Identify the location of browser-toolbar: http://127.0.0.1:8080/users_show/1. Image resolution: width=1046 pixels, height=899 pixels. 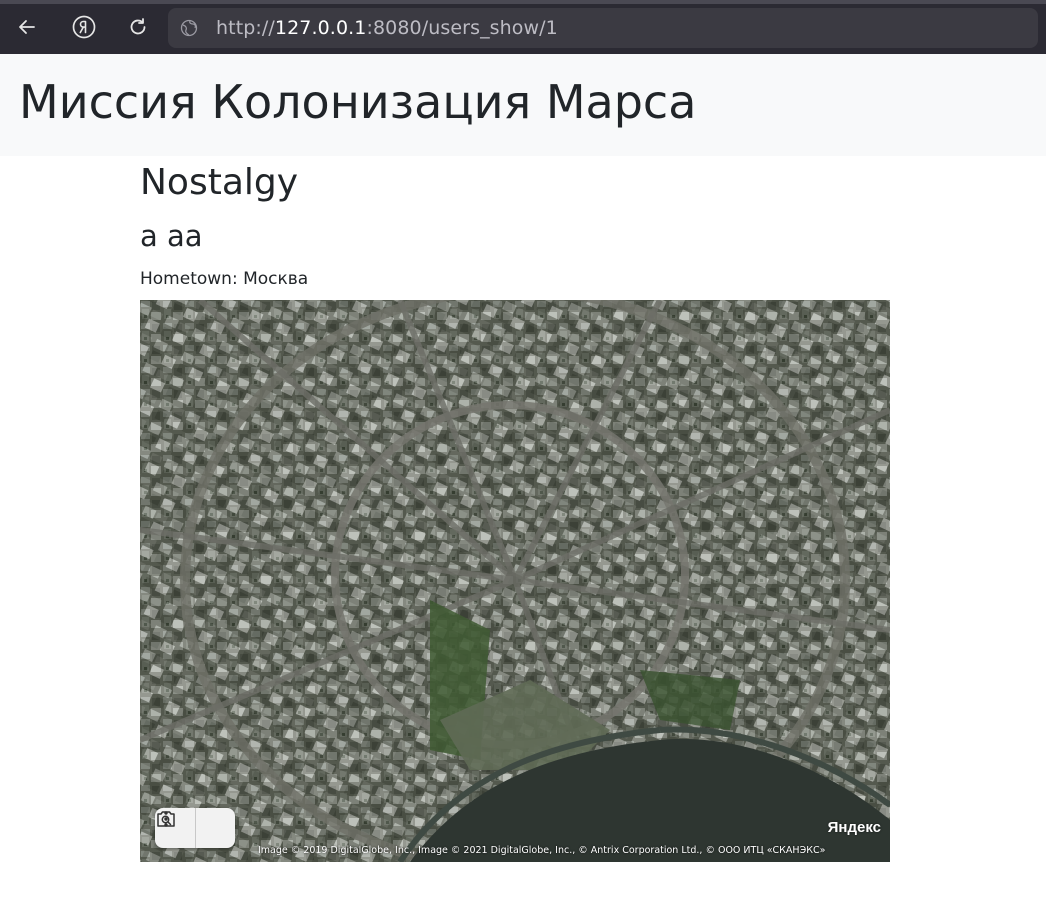
(523, 27).